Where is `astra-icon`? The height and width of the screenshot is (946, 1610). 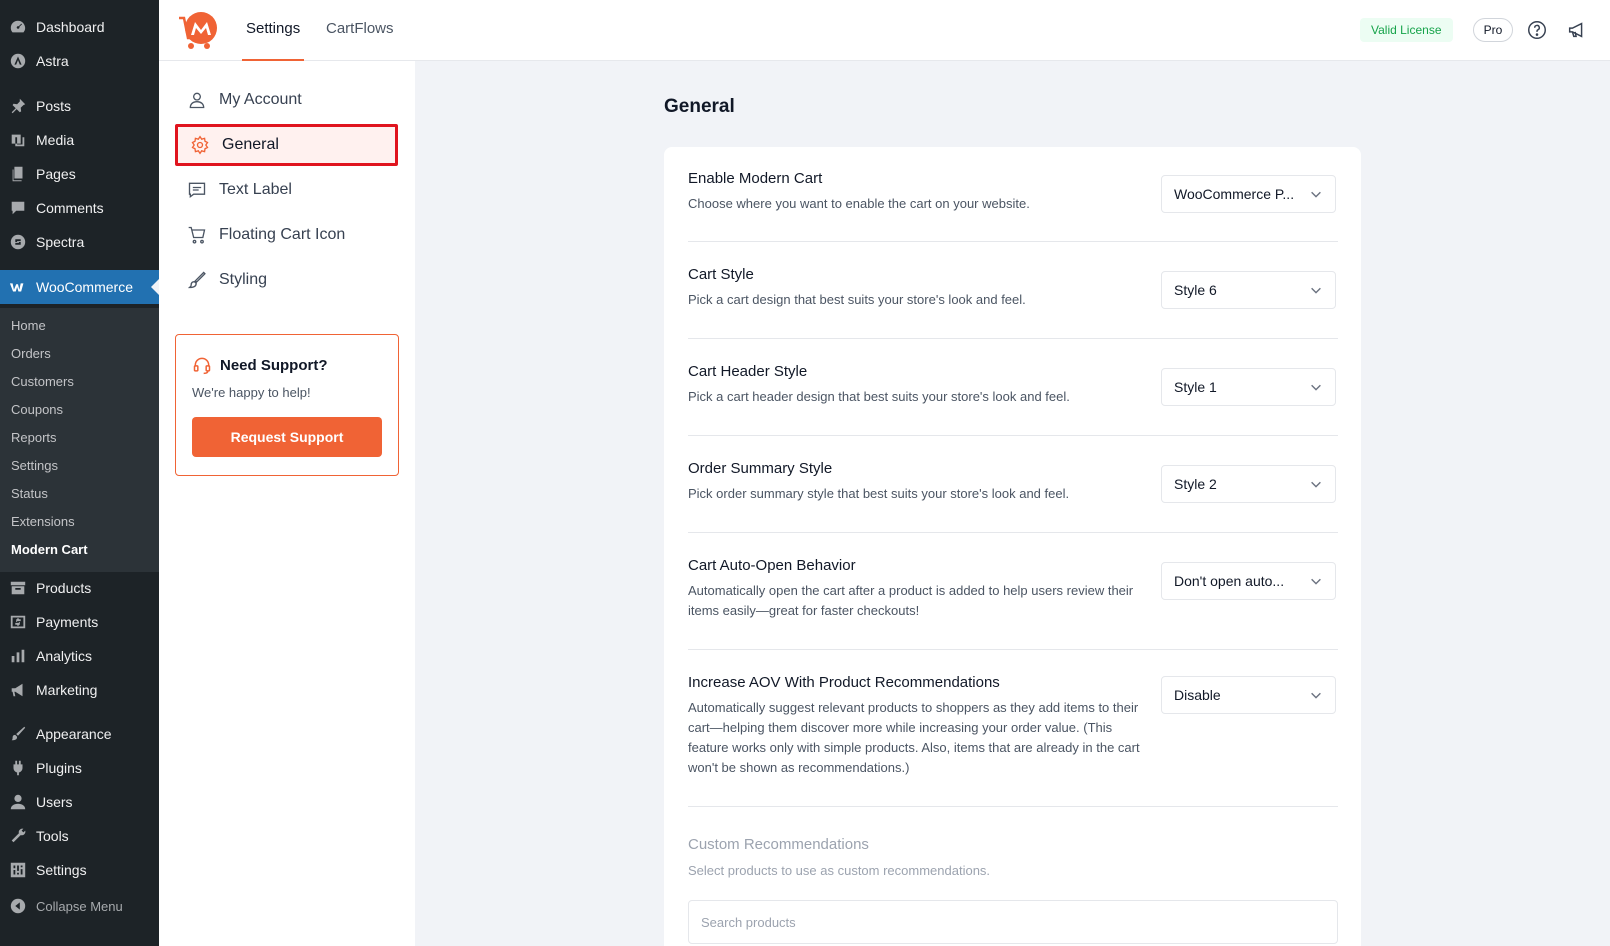
astra-icon is located at coordinates (18, 61).